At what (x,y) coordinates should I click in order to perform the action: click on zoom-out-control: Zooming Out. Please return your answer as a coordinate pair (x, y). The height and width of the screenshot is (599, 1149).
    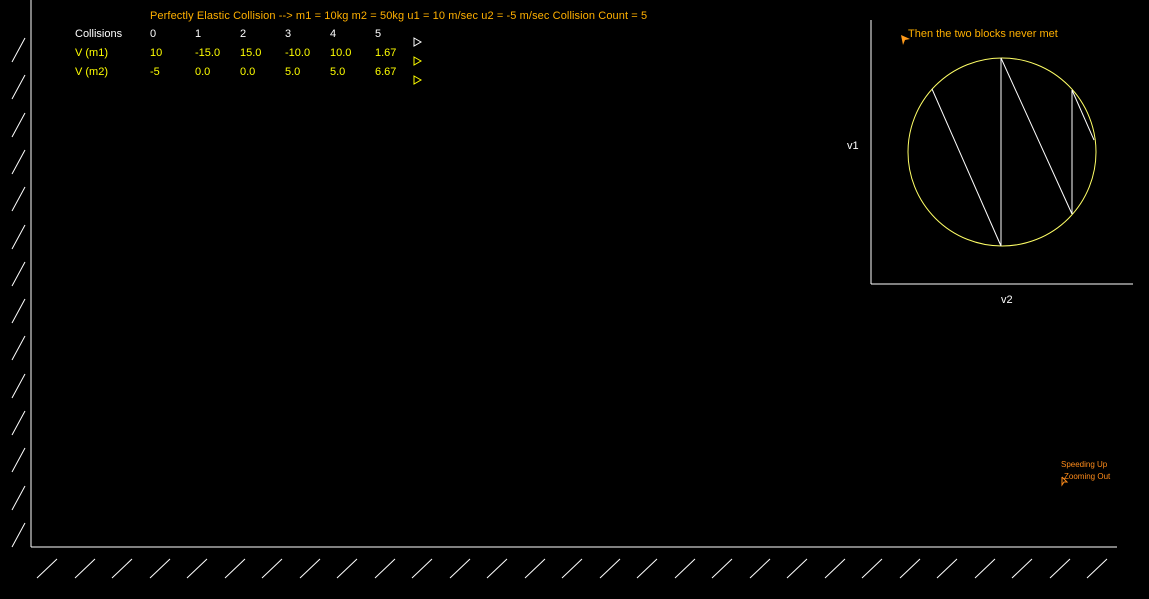
    Looking at the image, I should click on (1087, 476).